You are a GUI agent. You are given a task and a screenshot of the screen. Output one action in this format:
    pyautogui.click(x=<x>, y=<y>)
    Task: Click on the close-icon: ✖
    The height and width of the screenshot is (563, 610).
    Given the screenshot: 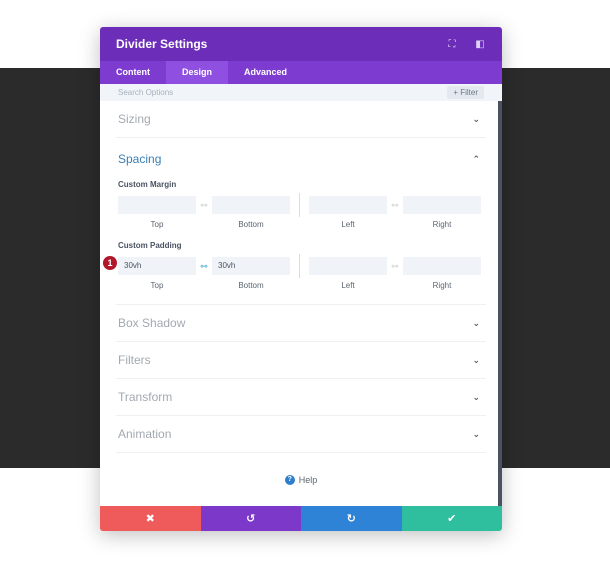 What is the action you would take?
    pyautogui.click(x=150, y=519)
    